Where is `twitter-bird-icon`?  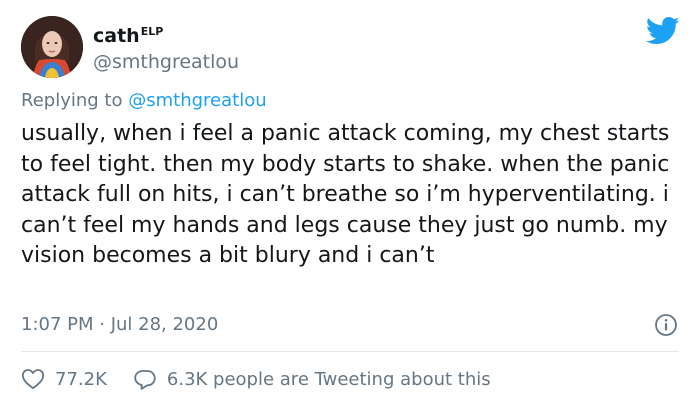
twitter-bird-icon is located at coordinates (662, 31).